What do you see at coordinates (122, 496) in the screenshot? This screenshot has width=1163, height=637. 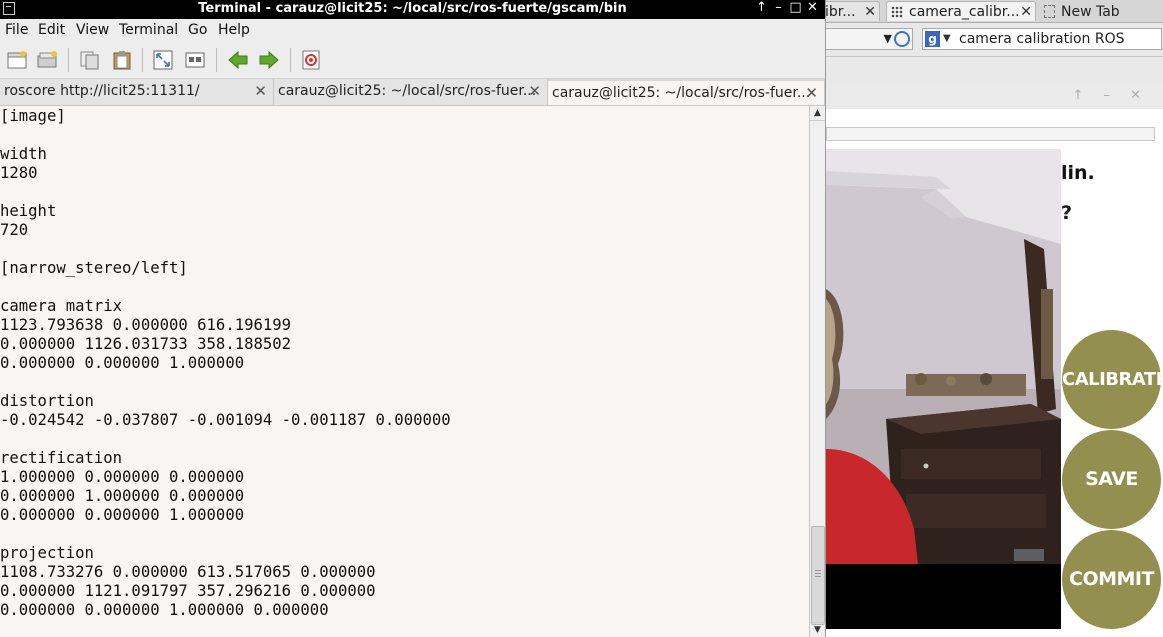 I see `terminal-line: 0.000000 1.000000 0.000000` at bounding box center [122, 496].